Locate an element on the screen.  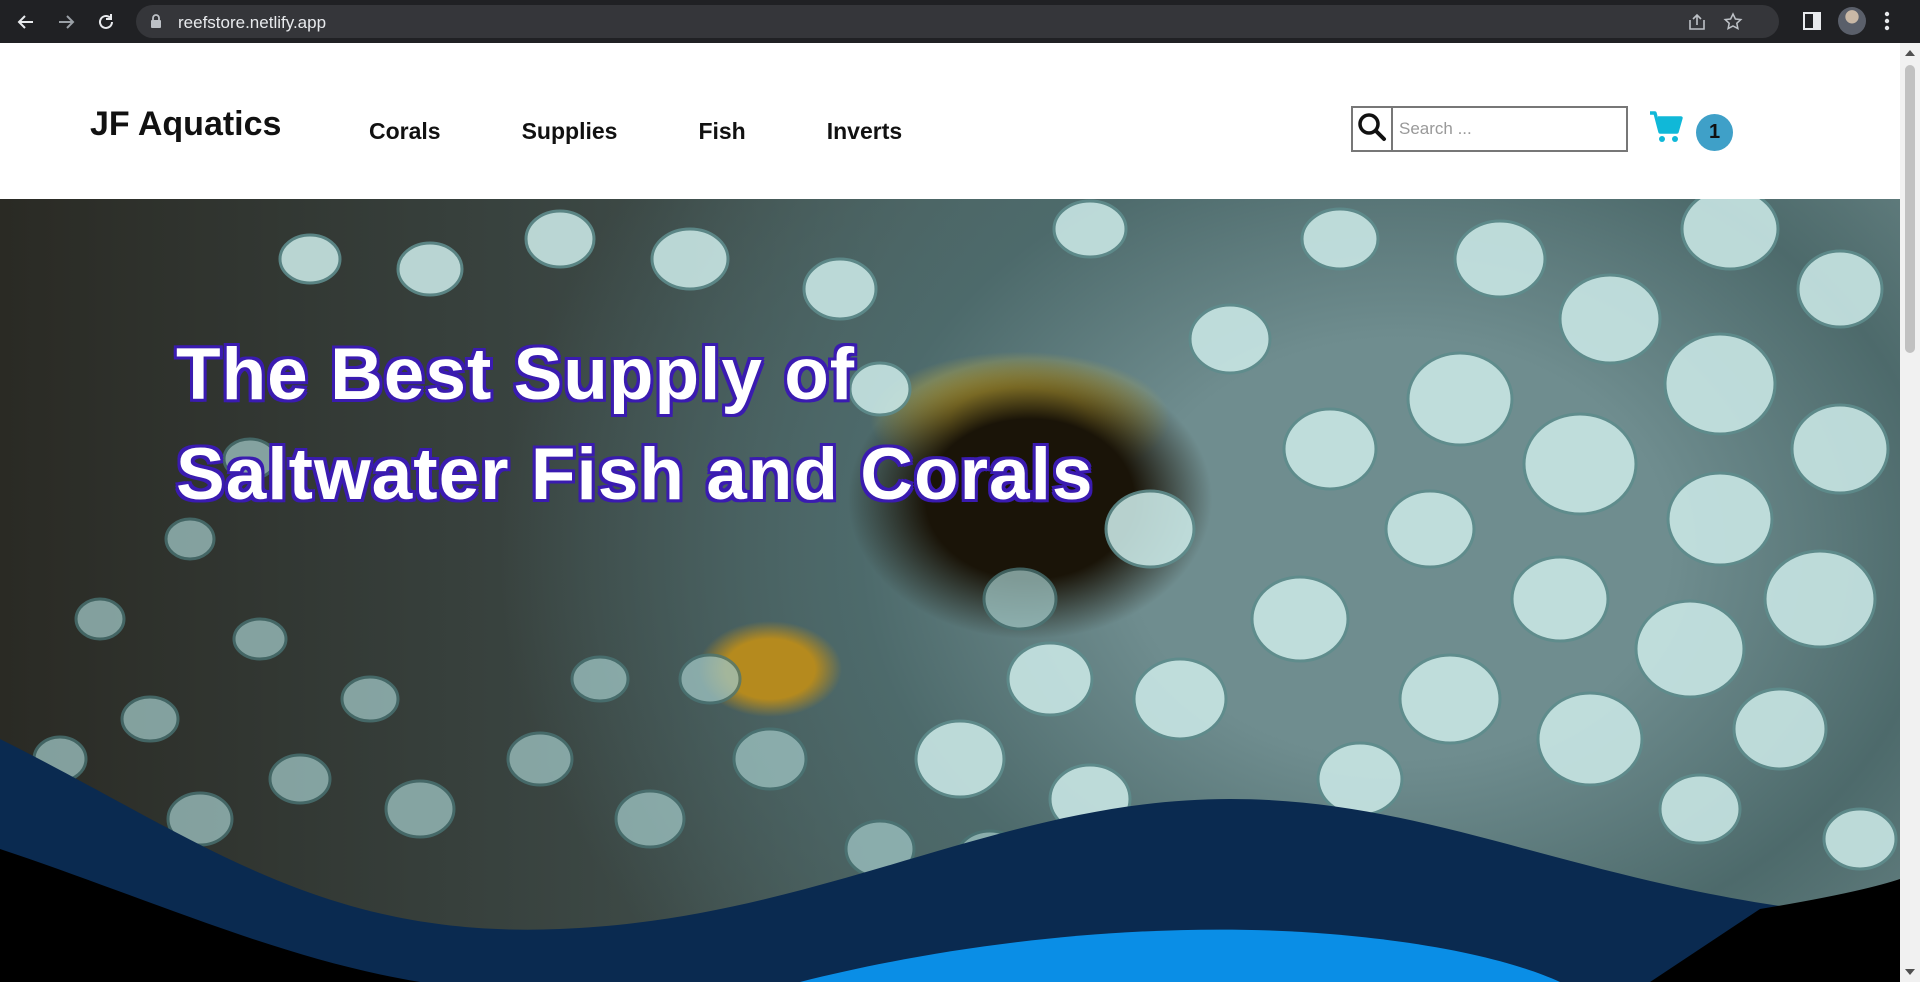
page-scrollbar is located at coordinates (1910, 512).